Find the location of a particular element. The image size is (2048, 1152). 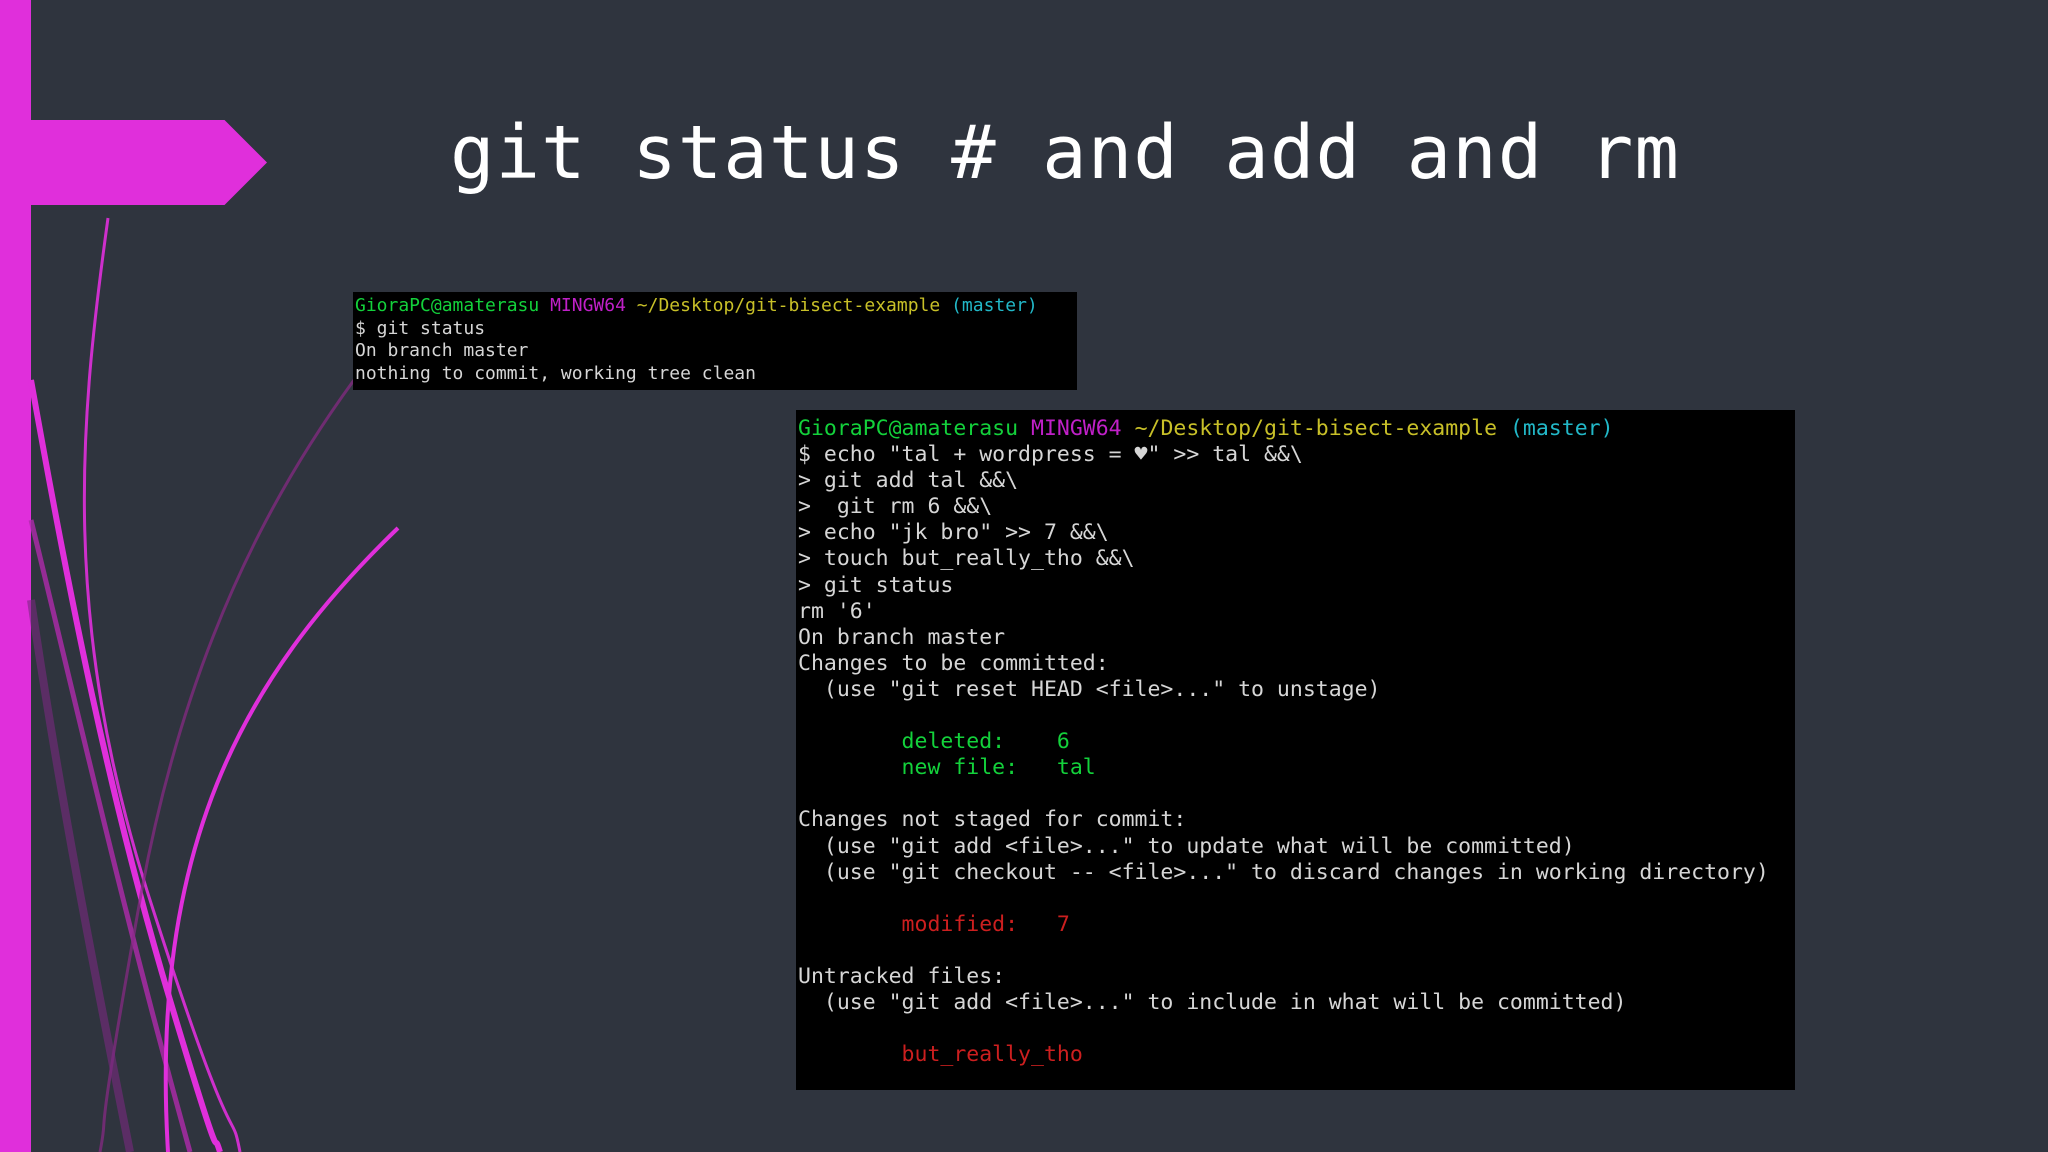

modified-file: modified: 7 is located at coordinates (934, 924).